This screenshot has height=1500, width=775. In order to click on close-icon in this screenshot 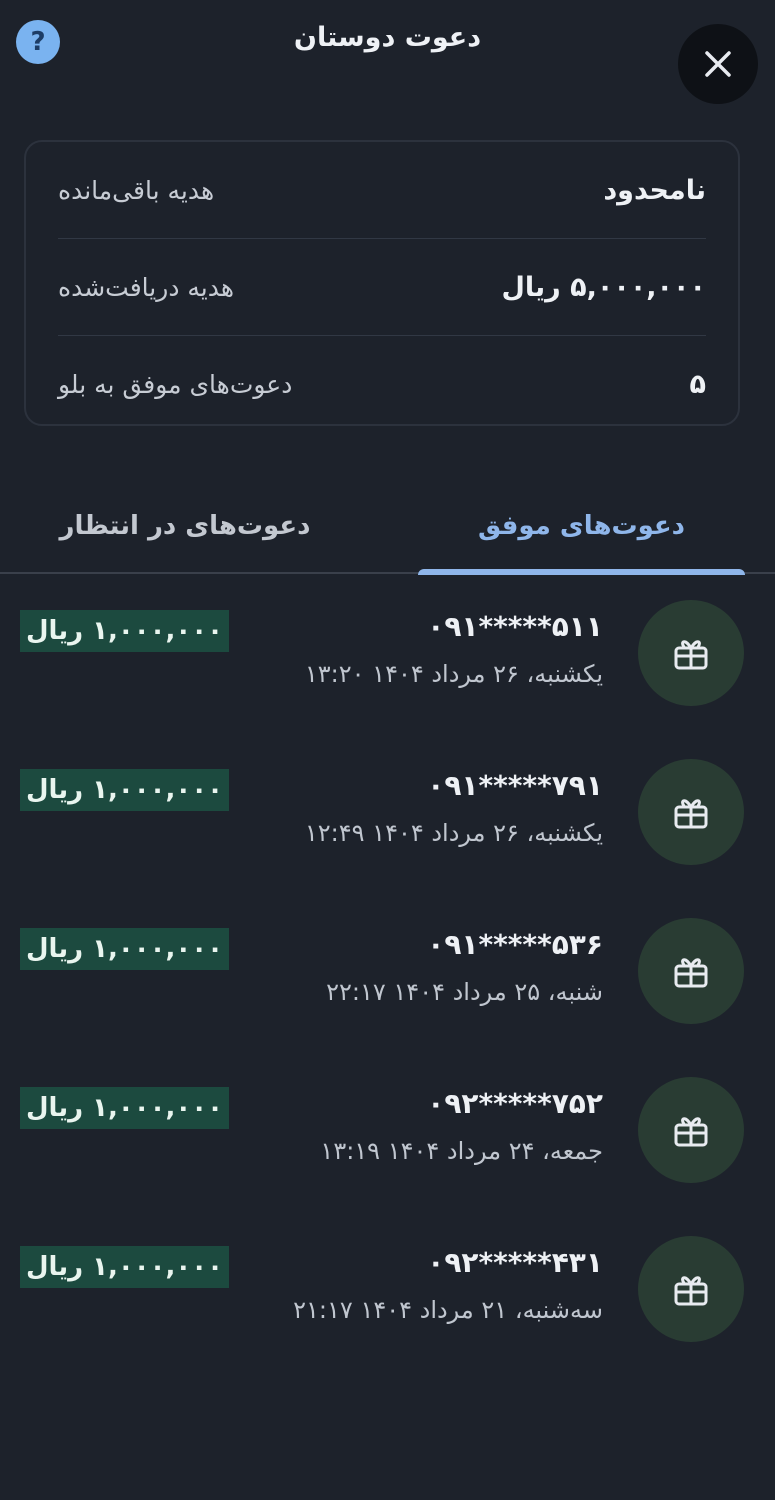, I will do `click(718, 64)`.